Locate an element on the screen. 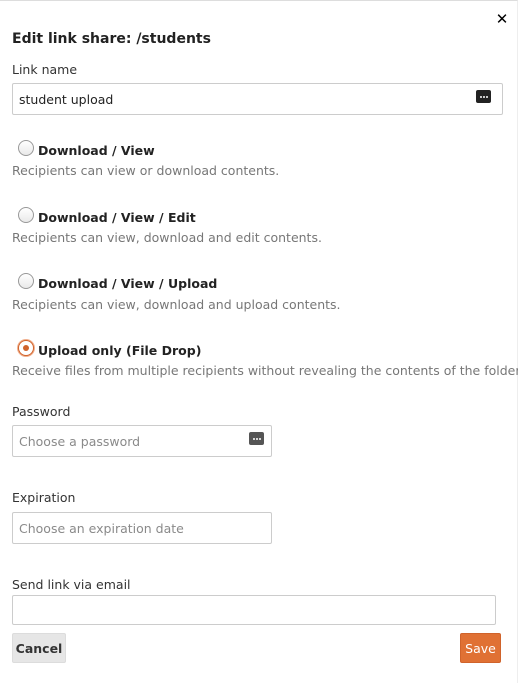 The image size is (518, 683). option-label-download-view: Download / View is located at coordinates (96, 150).